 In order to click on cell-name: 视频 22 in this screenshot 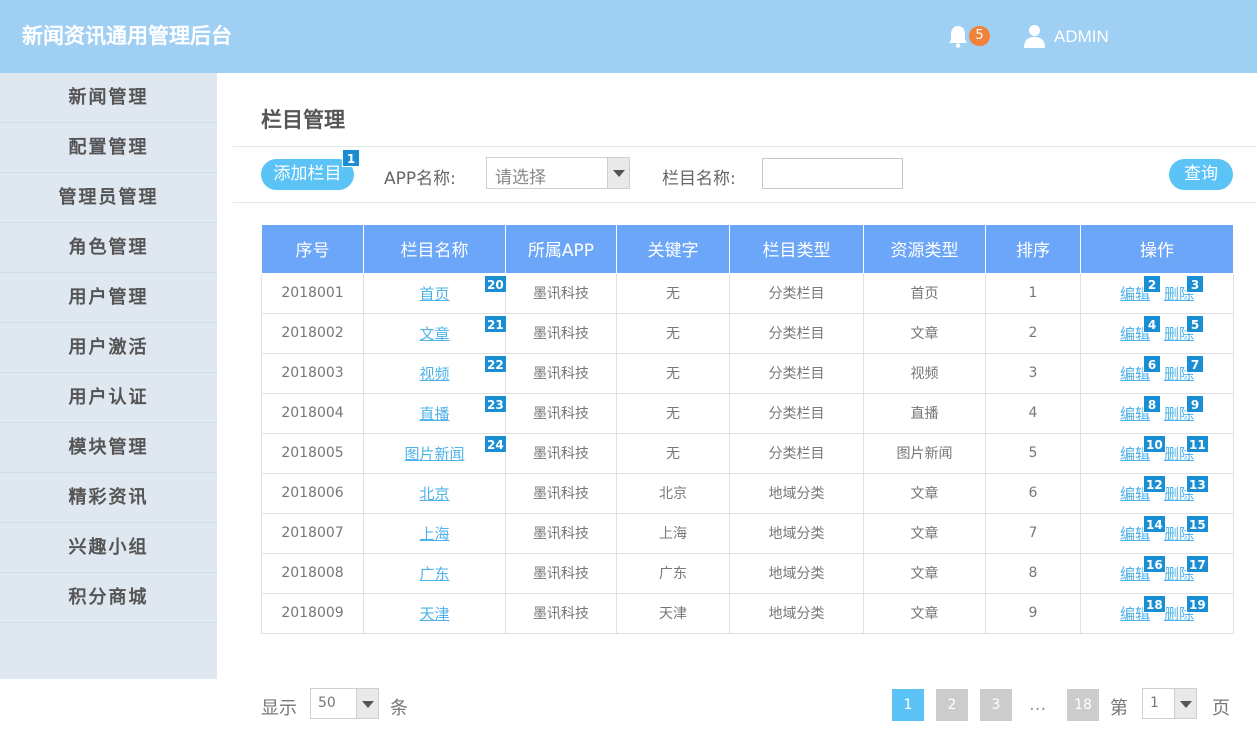, I will do `click(435, 373)`.